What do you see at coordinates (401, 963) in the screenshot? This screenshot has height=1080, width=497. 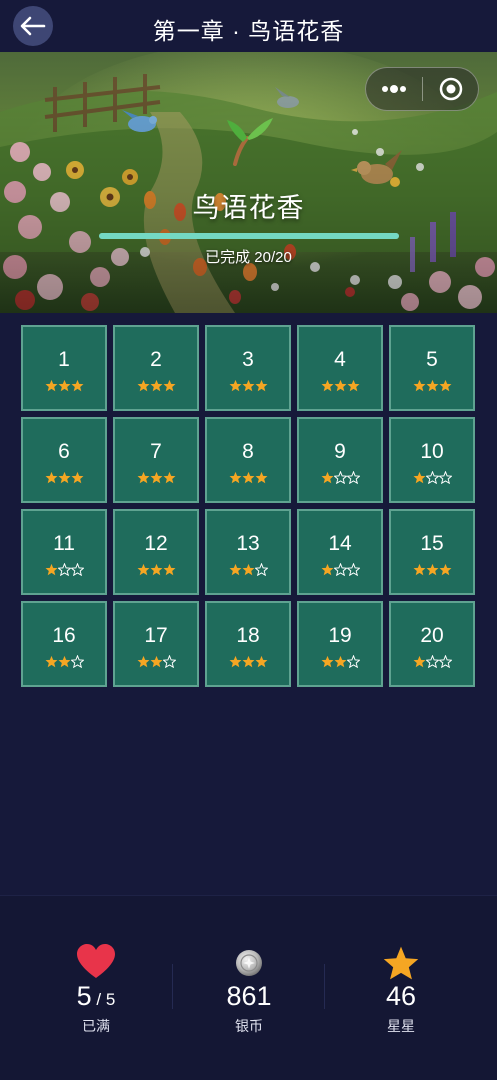 I see `star-icon` at bounding box center [401, 963].